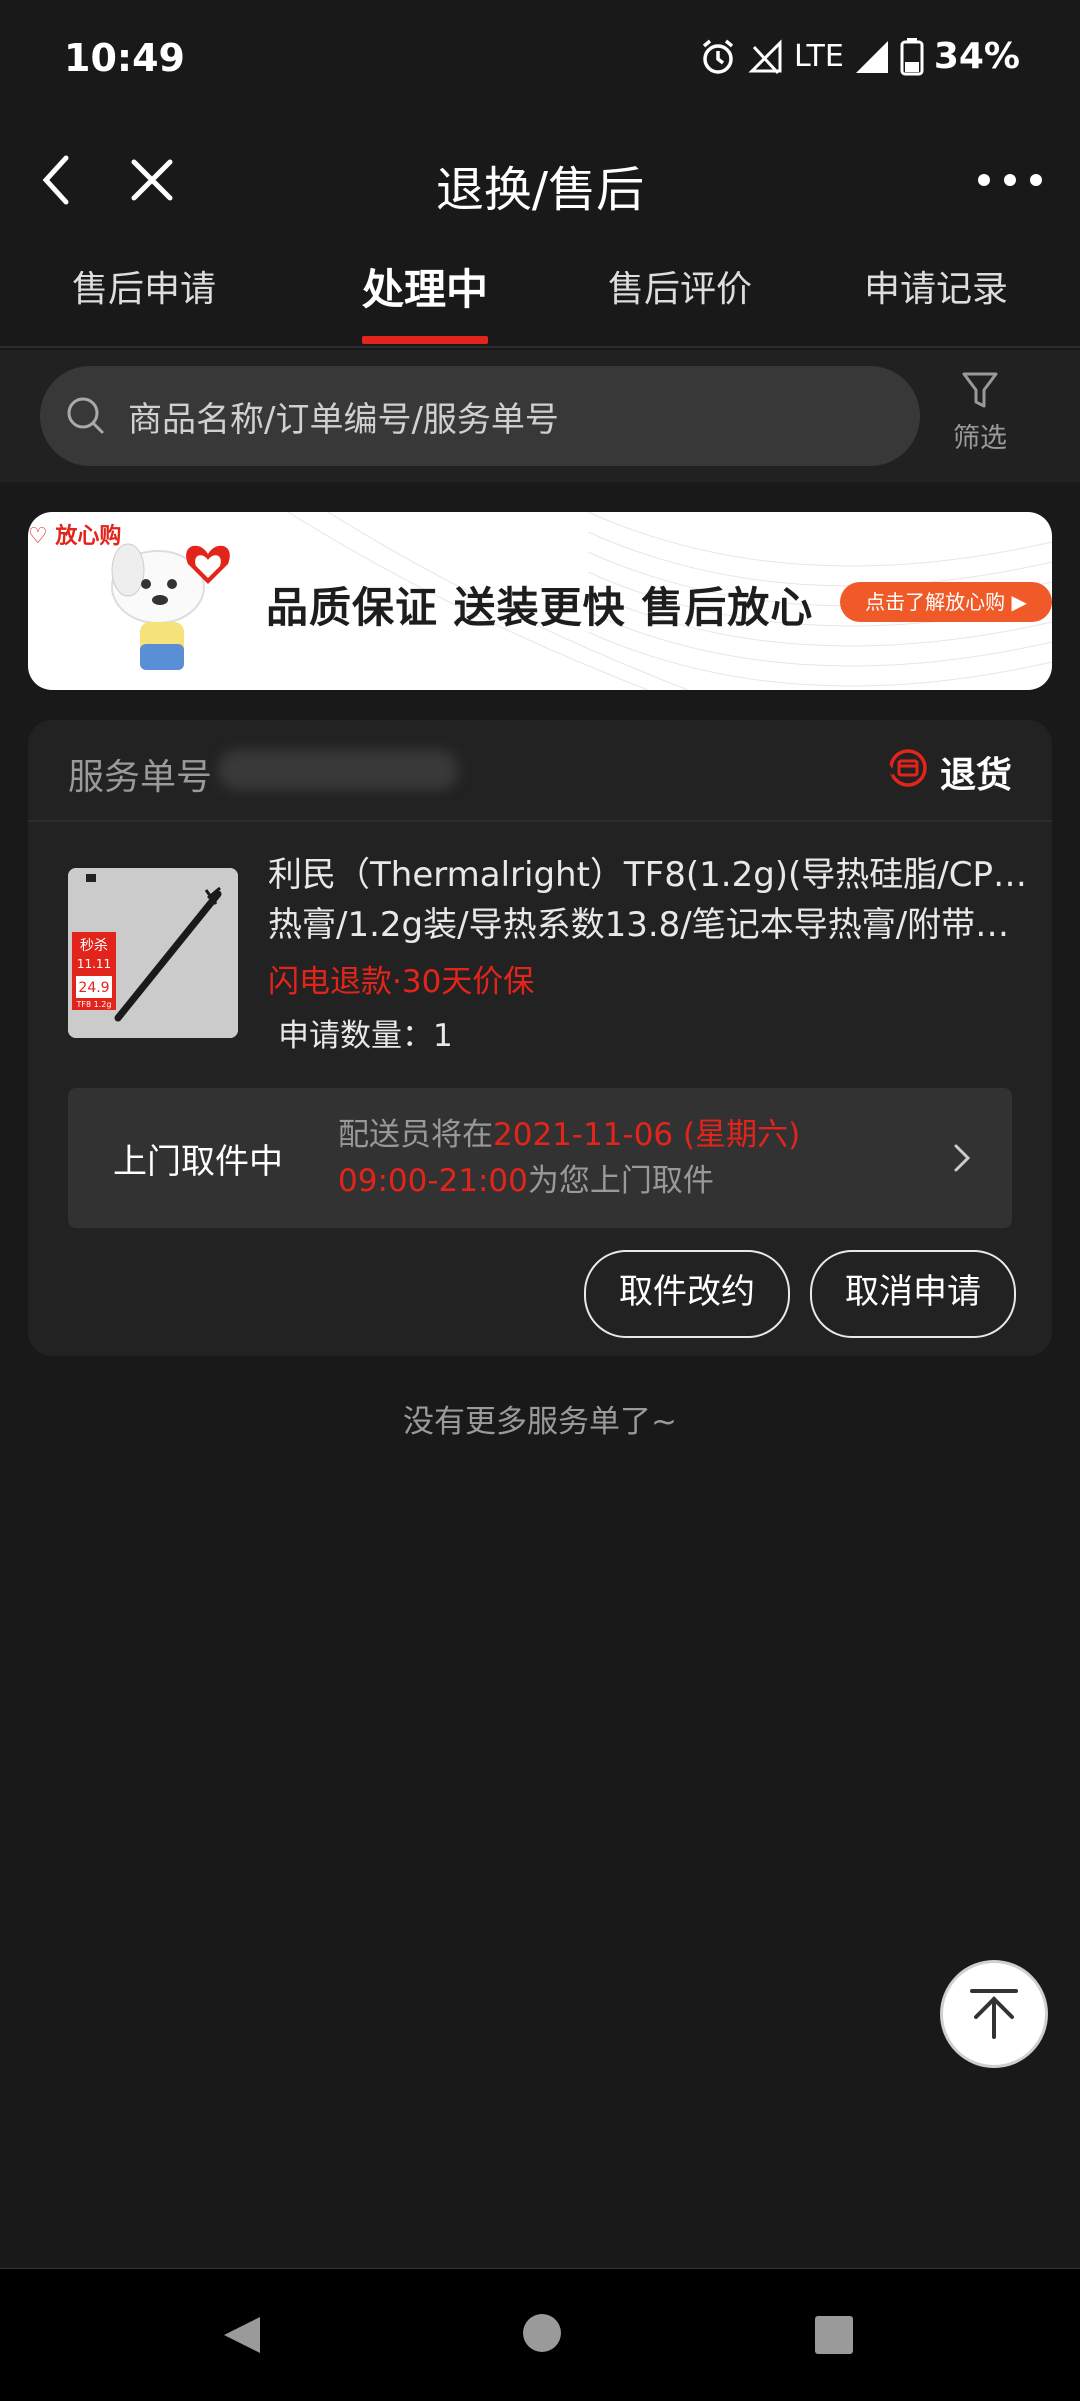 Image resolution: width=1080 pixels, height=2401 pixels. Describe the element at coordinates (680, 286) in the screenshot. I see `tab-after-sale-review: 售后评价` at that location.